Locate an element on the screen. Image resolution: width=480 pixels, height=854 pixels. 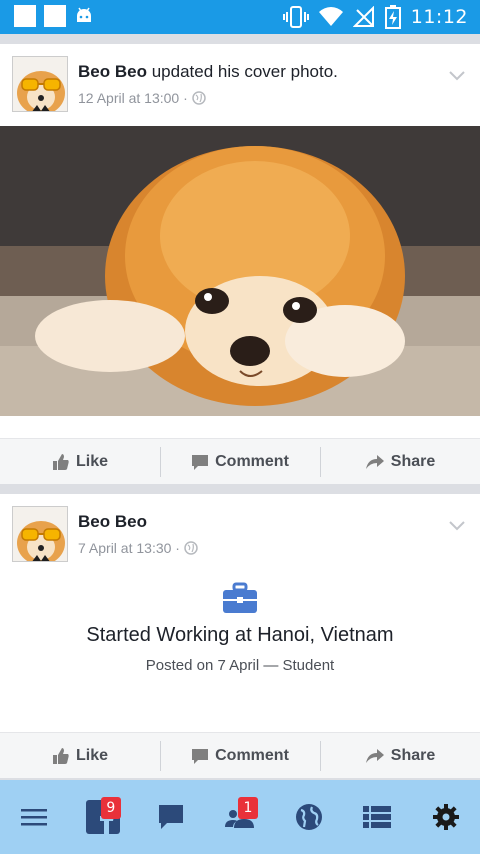
nav-settings is located at coordinates (446, 817).